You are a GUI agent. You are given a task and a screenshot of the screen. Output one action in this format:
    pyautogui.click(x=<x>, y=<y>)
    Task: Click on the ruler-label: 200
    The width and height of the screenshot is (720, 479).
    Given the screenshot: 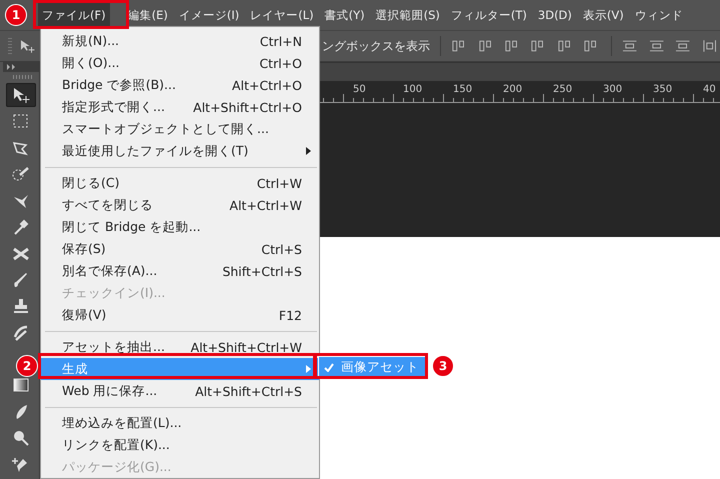 What is the action you would take?
    pyautogui.click(x=512, y=89)
    